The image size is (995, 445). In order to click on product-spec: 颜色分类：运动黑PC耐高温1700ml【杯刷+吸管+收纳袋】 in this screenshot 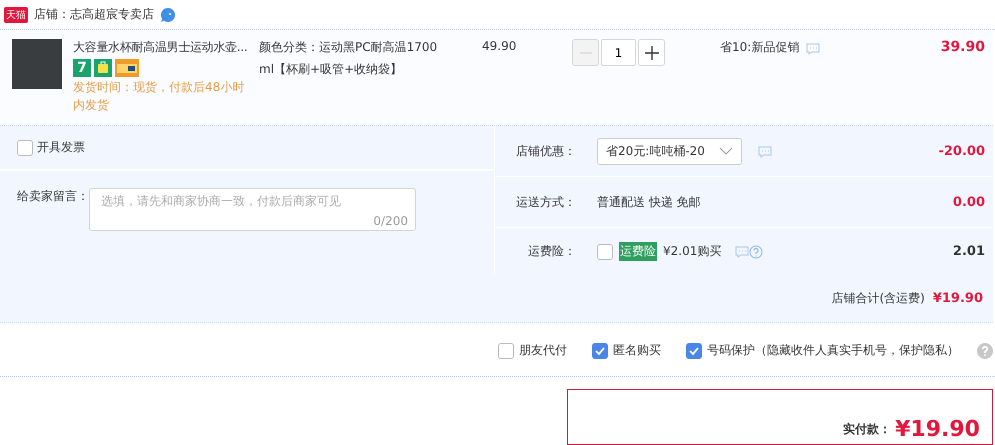, I will do `click(348, 58)`.